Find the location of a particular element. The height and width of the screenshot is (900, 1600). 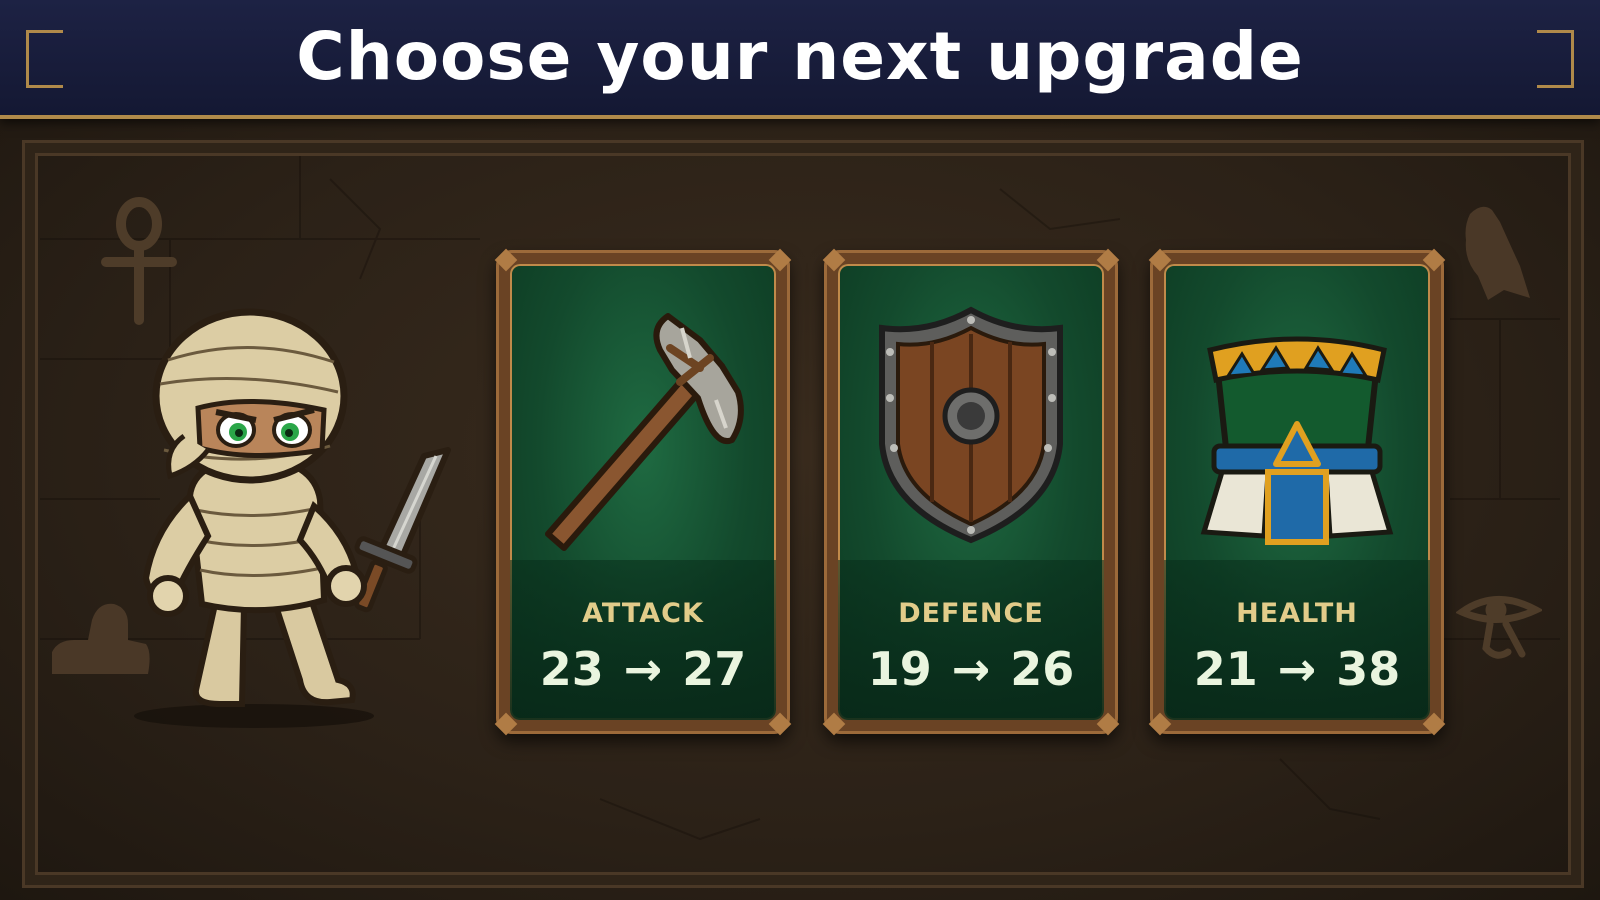

page-title: Choose your next upgrade is located at coordinates (800, 56).